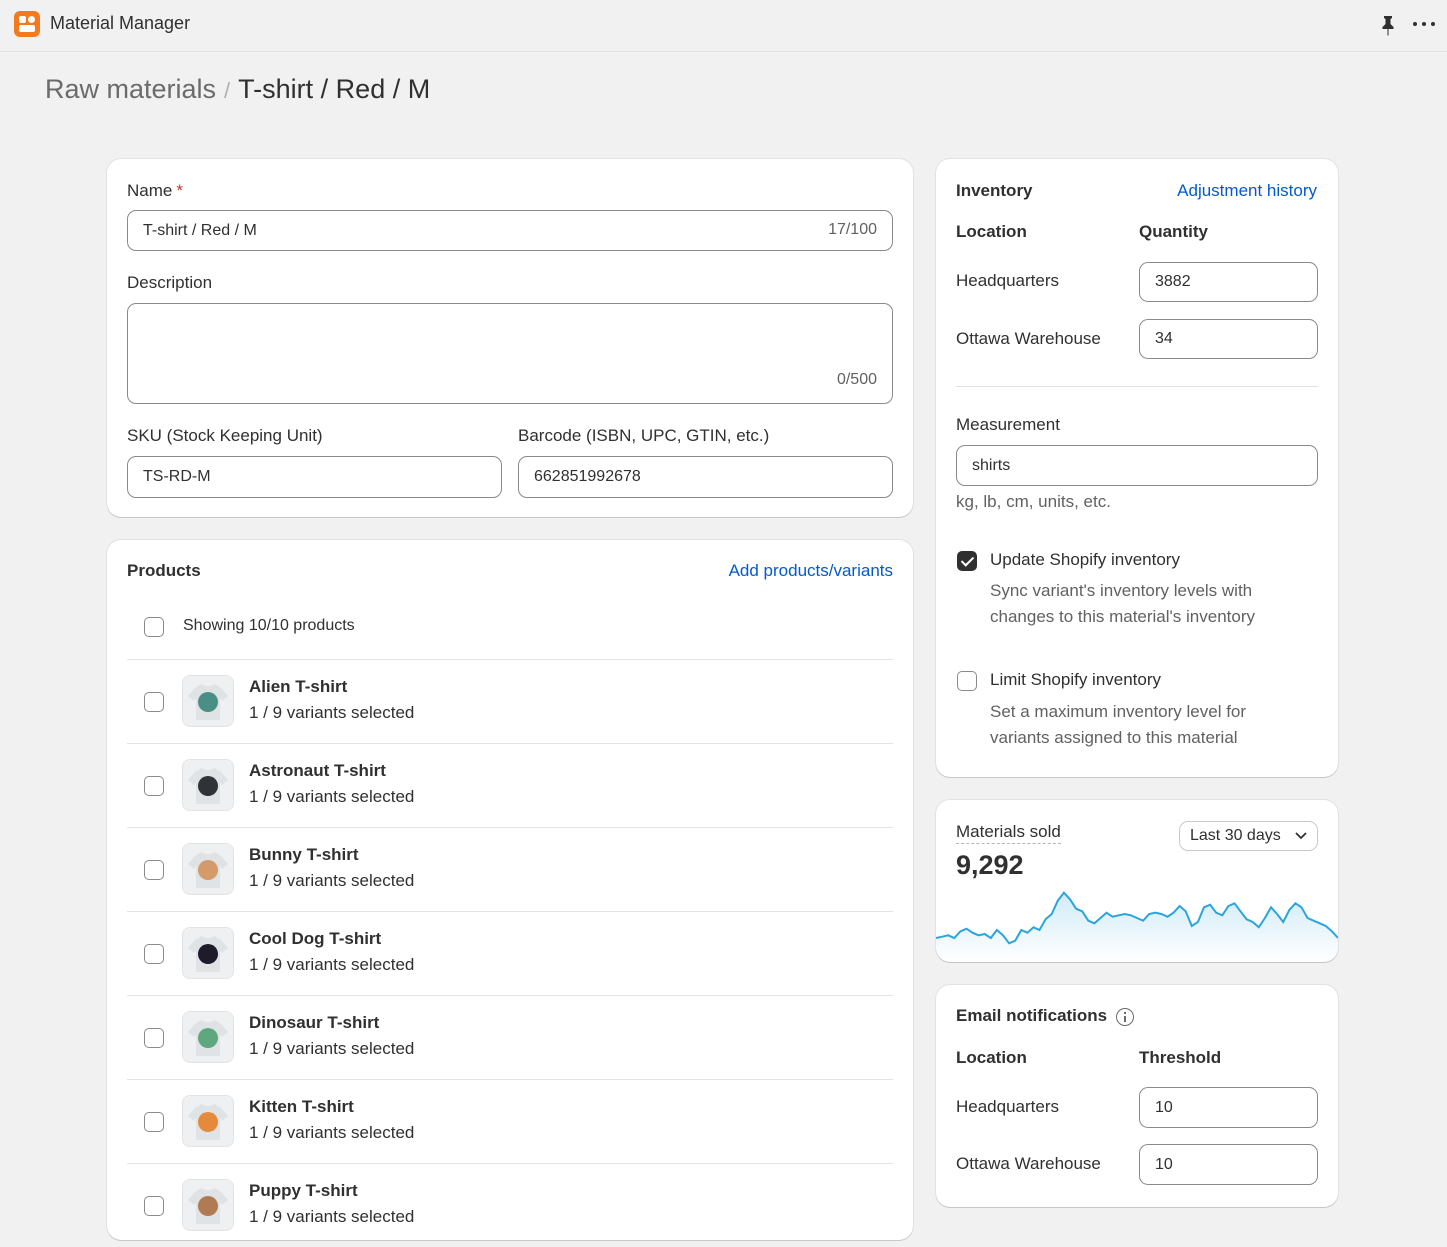 The image size is (1447, 1247). What do you see at coordinates (991, 1057) in the screenshot?
I see `email-location-header: Location` at bounding box center [991, 1057].